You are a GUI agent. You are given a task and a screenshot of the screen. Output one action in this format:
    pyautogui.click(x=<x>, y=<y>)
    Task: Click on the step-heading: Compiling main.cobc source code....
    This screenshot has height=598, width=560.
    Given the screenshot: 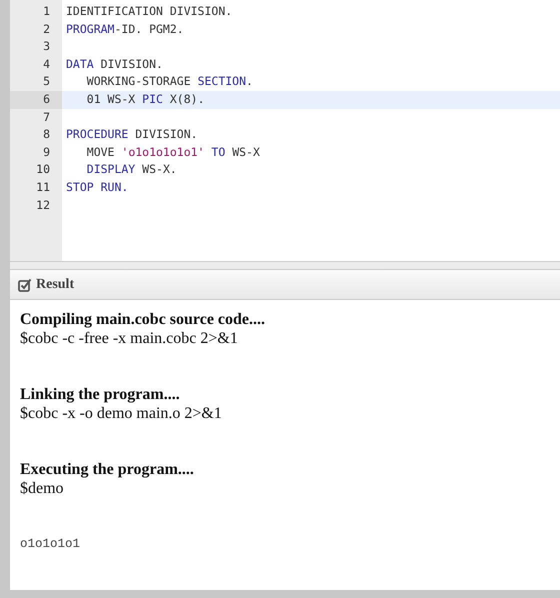 What is the action you would take?
    pyautogui.click(x=143, y=319)
    